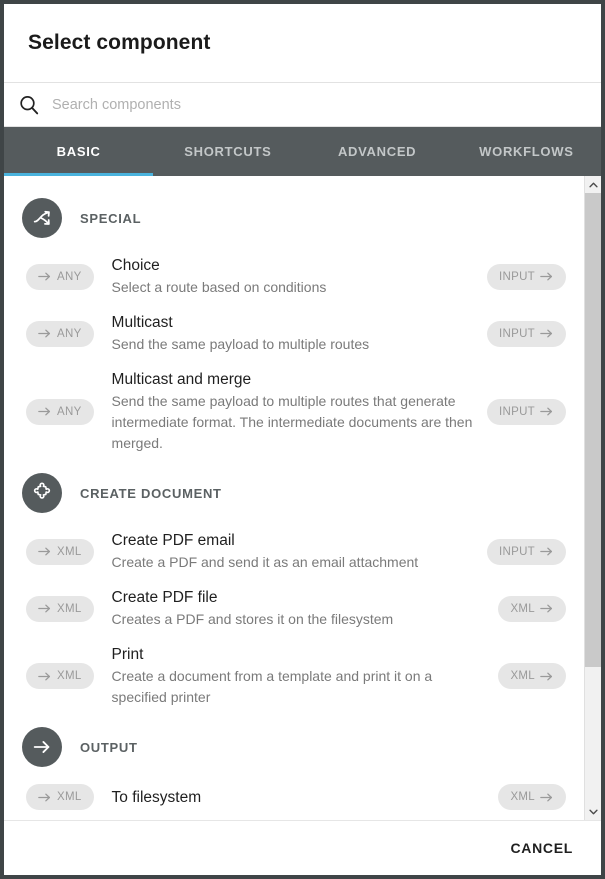 The image size is (605, 879). I want to click on section-header-output: OUTPUT, so click(294, 746).